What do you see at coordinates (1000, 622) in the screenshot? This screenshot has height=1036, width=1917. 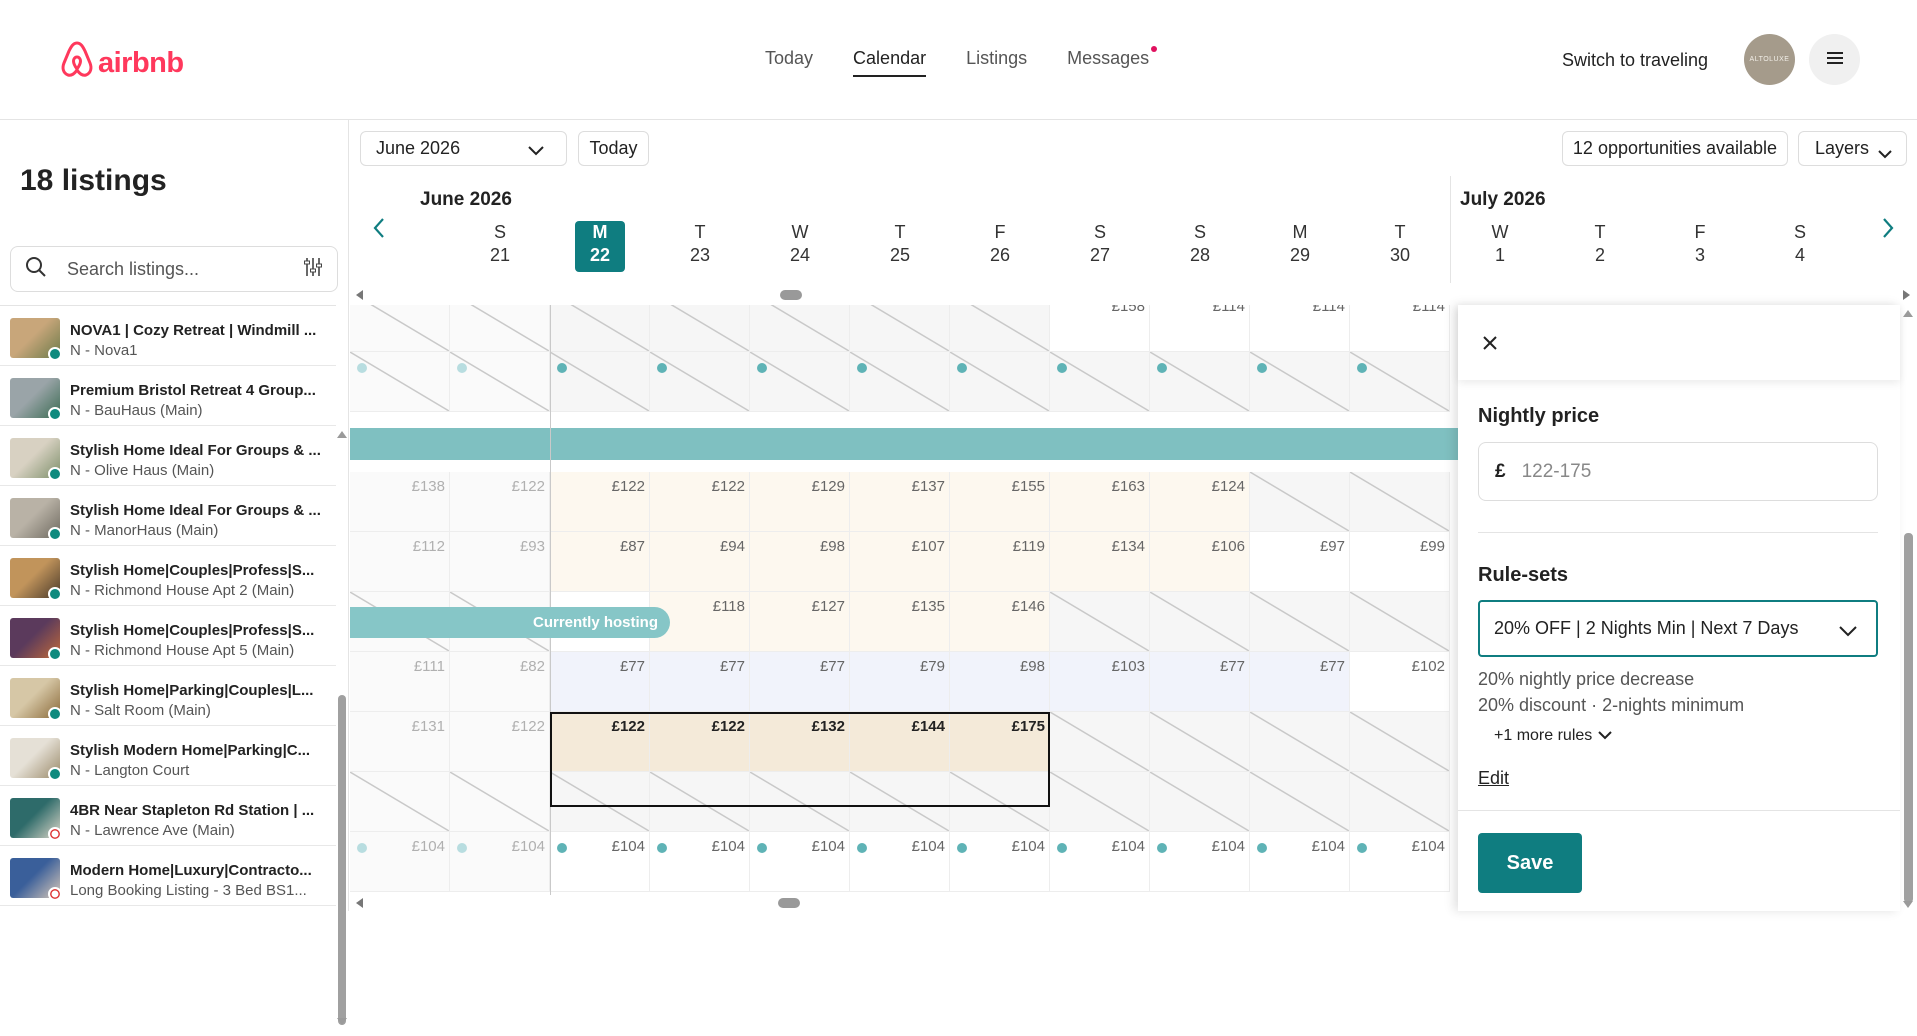 I see `calendar-cell: £146` at bounding box center [1000, 622].